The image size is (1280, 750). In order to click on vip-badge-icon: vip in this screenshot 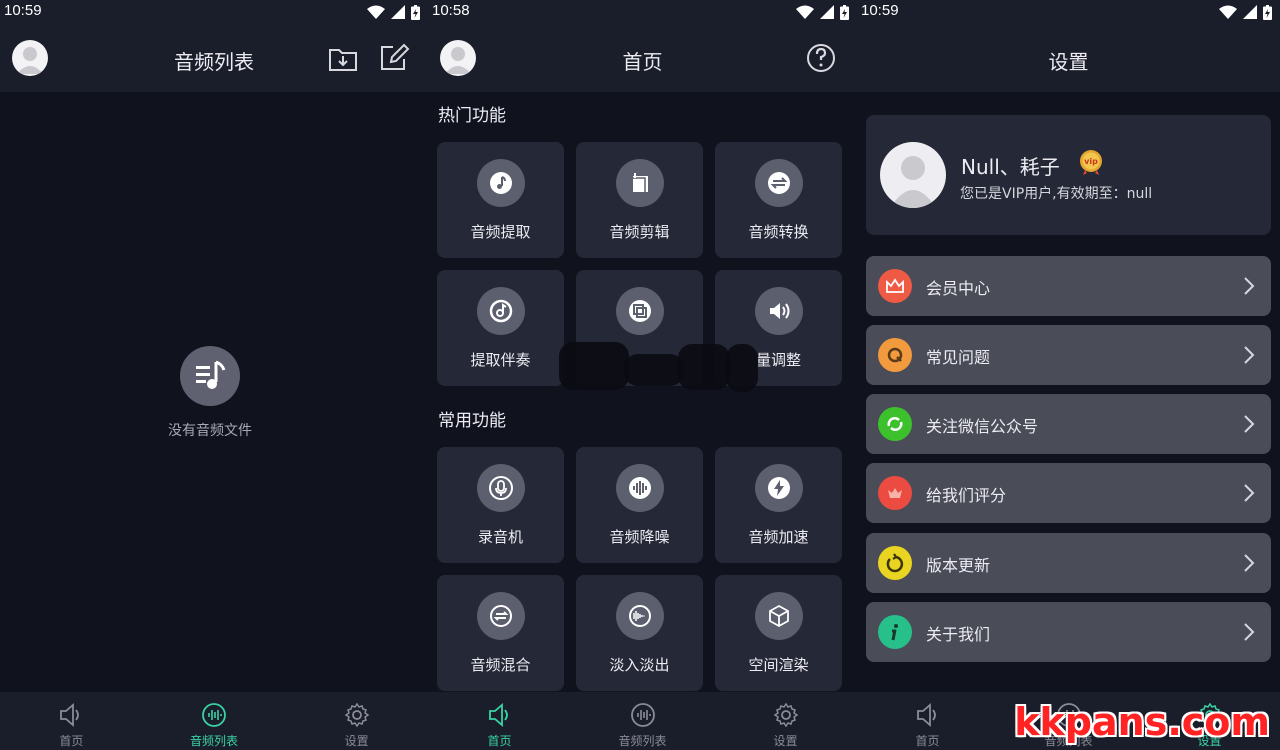, I will do `click(1091, 162)`.